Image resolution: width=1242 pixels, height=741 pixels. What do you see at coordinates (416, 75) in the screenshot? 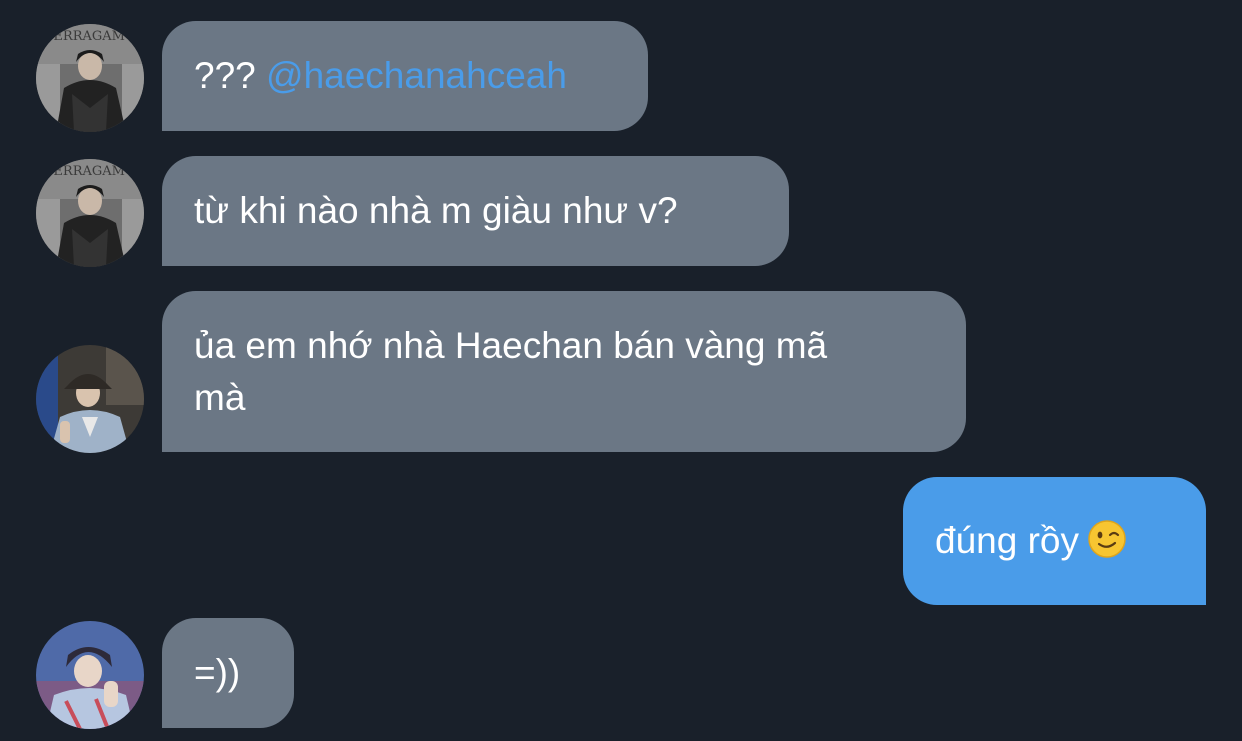
I see `user-mention-link: @haechanahceah` at bounding box center [416, 75].